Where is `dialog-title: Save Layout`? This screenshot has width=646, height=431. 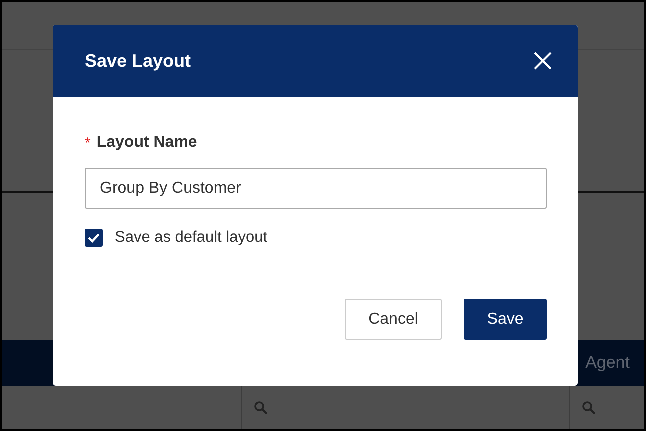
dialog-title: Save Layout is located at coordinates (138, 61).